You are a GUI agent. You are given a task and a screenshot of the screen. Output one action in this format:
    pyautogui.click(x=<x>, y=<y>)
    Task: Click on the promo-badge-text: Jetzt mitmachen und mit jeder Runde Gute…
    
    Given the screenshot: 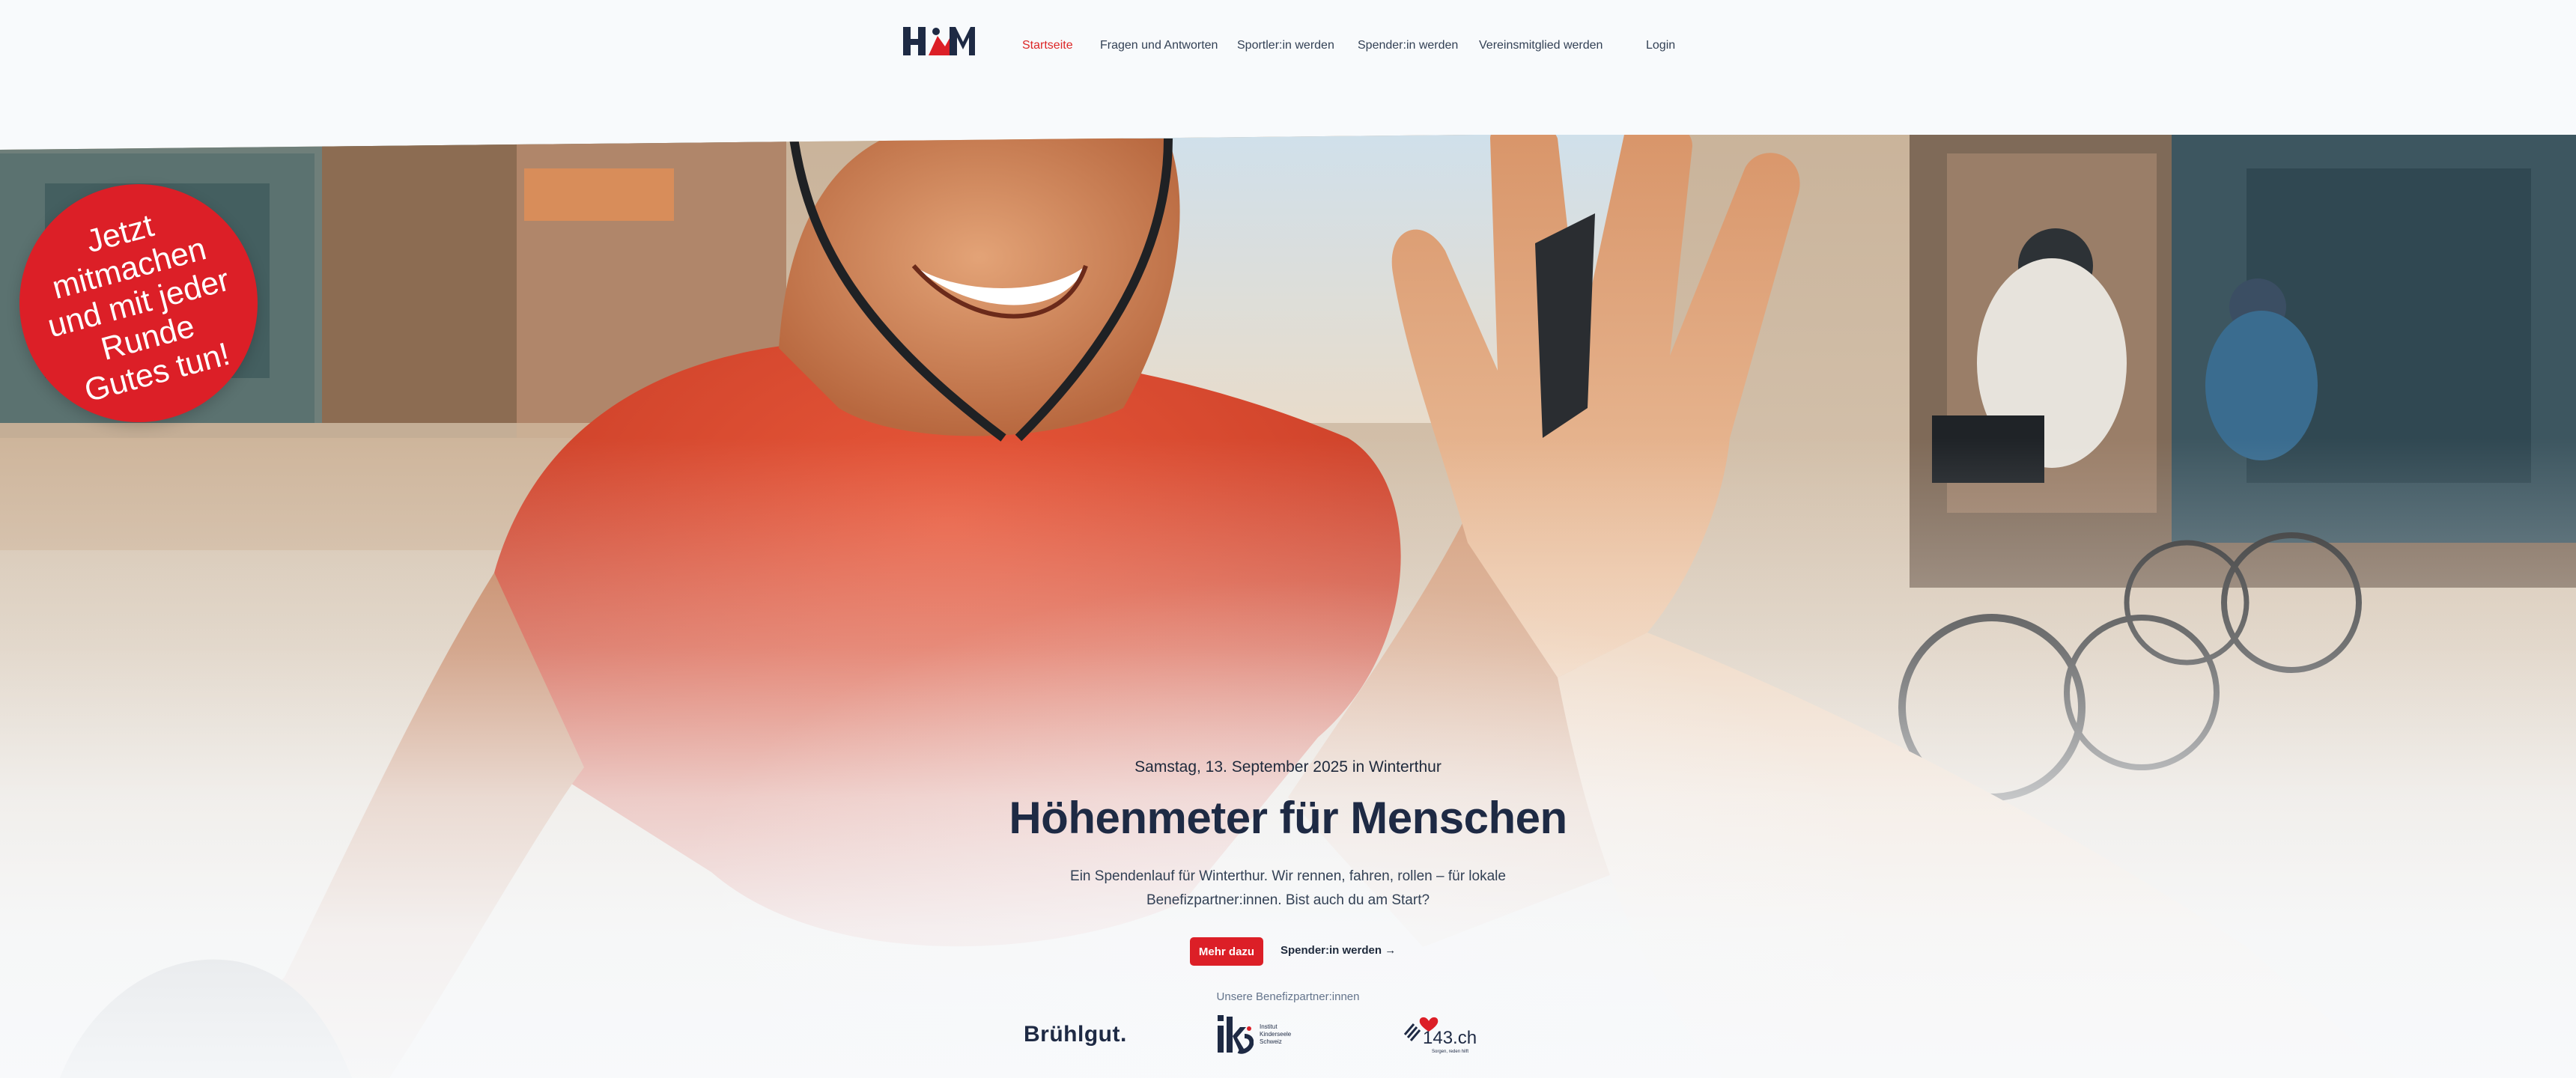 What is the action you would take?
    pyautogui.click(x=138, y=308)
    